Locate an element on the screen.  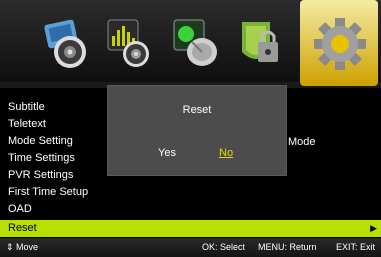
dialog-title: Reset is located at coordinates (197, 110).